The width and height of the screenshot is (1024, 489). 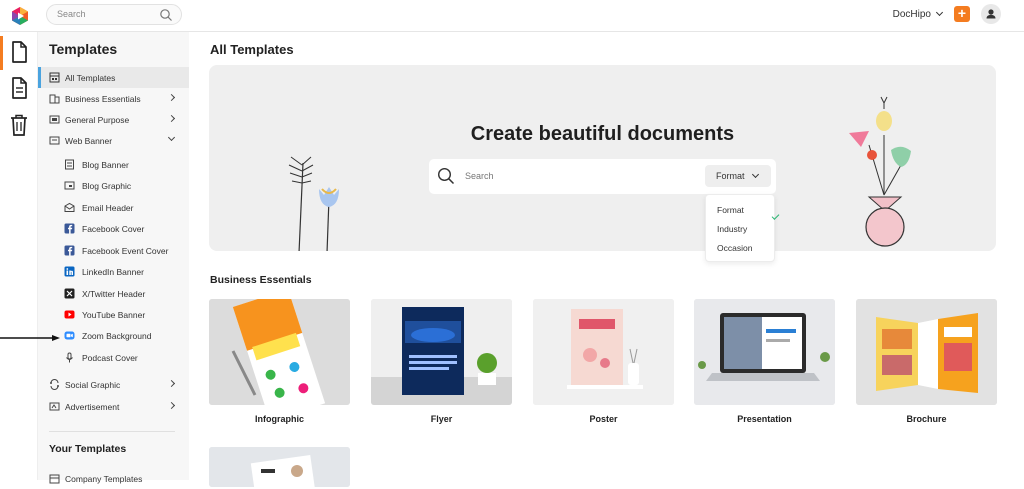 I want to click on zoom-icon, so click(x=69, y=335).